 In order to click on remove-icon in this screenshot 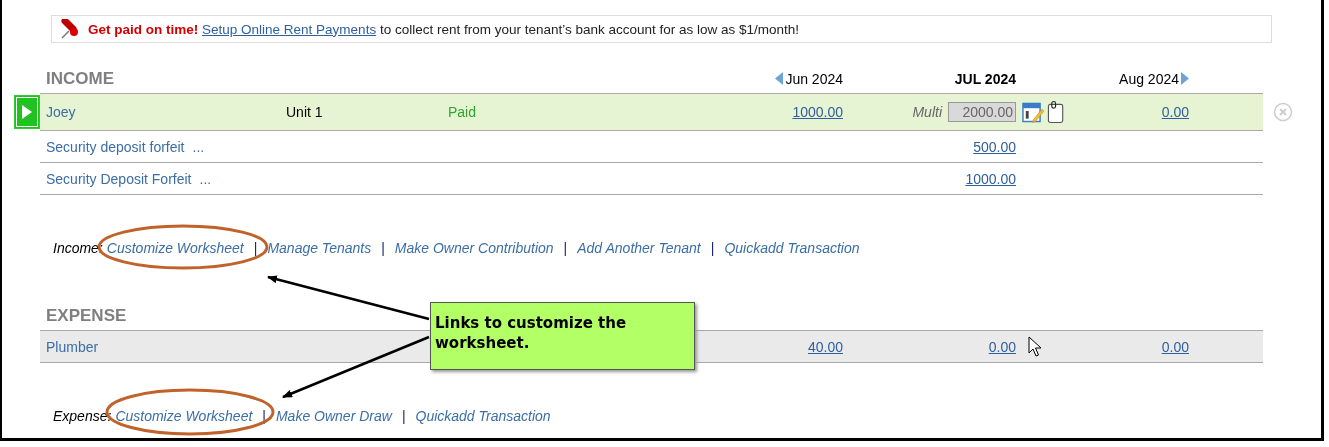, I will do `click(1283, 111)`.